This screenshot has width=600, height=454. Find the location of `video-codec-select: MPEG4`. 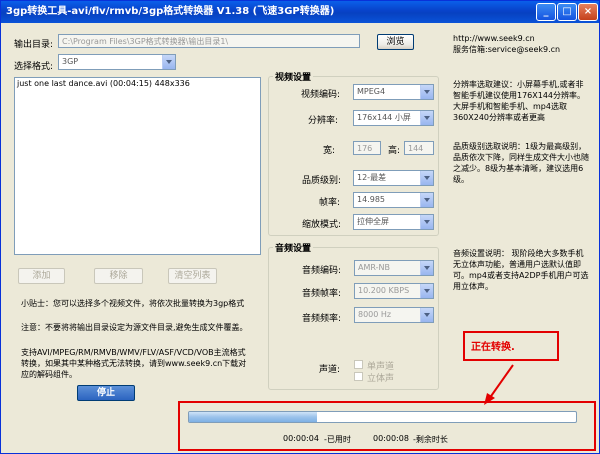

video-codec-select: MPEG4 is located at coordinates (393, 92).